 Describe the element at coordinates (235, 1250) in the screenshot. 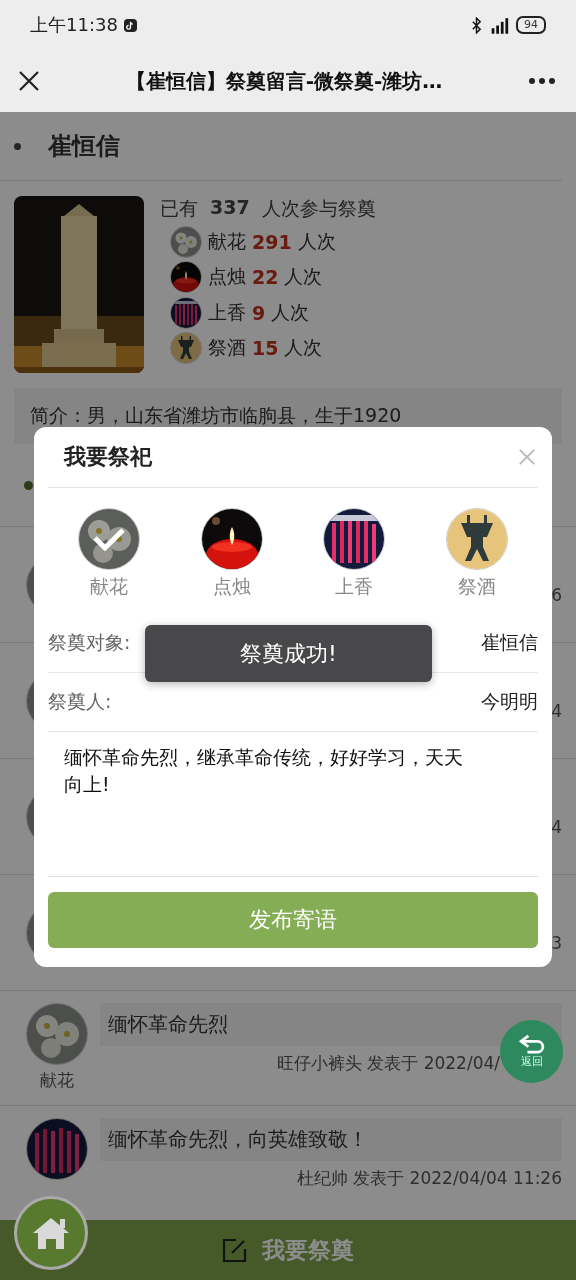

I see `edit-icon` at that location.